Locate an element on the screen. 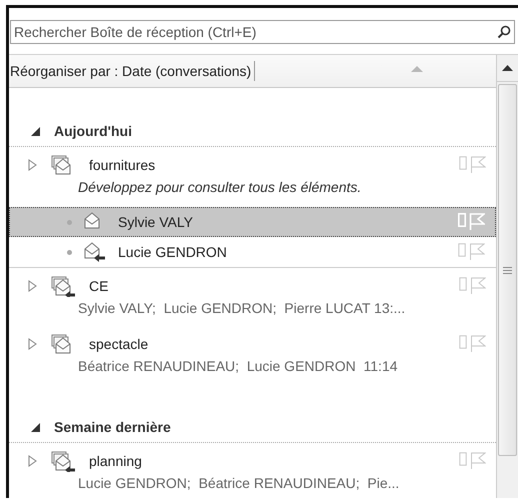 This screenshot has height=501, width=518. conversation-subject: spectacle is located at coordinates (118, 344).